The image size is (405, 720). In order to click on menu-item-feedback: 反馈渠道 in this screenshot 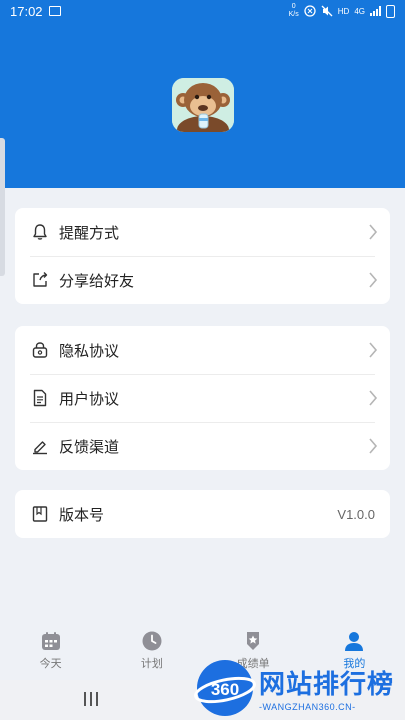, I will do `click(202, 446)`.